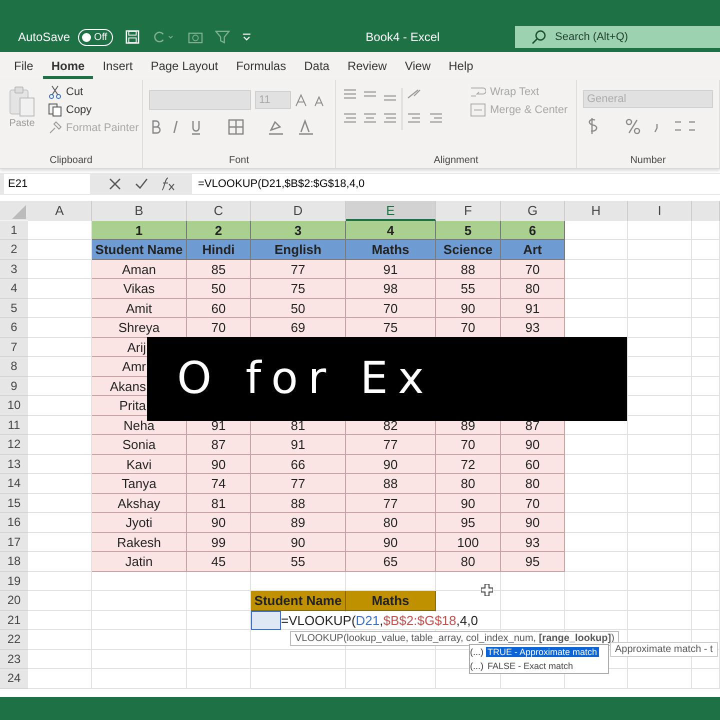 Image resolution: width=720 pixels, height=720 pixels. What do you see at coordinates (298, 210) in the screenshot?
I see `column-header: D` at bounding box center [298, 210].